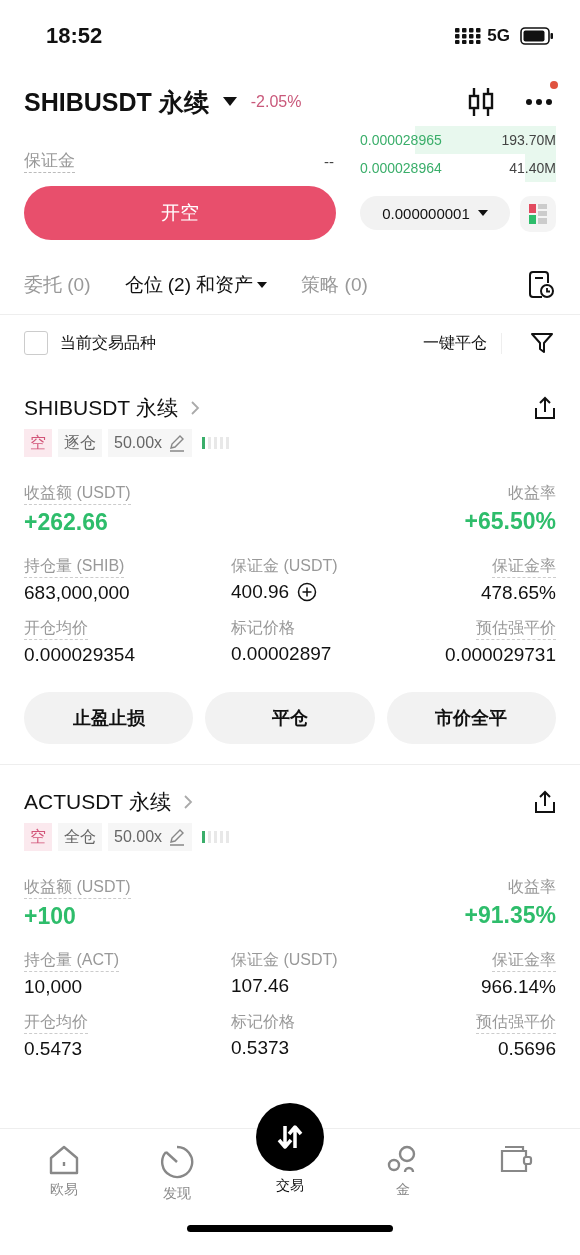 This screenshot has height=1255, width=580. Describe the element at coordinates (79, 655) in the screenshot. I see `field-value: 0.000029354` at that location.